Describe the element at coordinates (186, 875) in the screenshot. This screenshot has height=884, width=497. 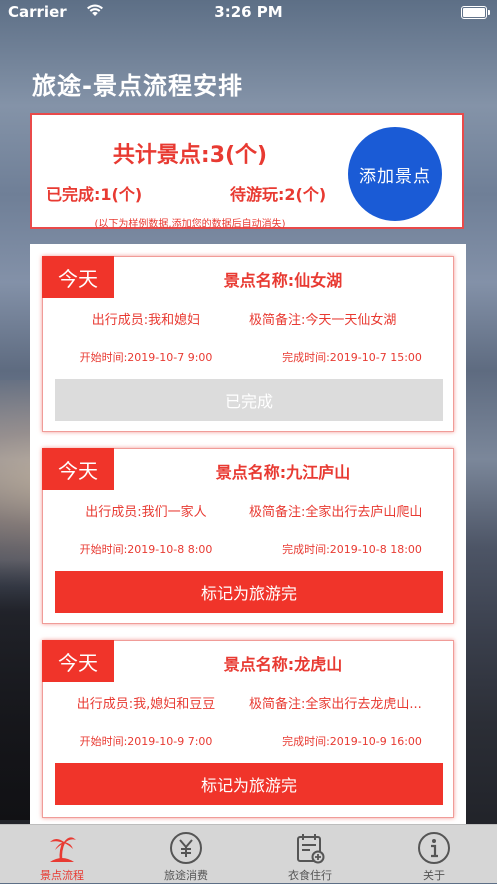
I see `tab-label: 旅途消费` at that location.